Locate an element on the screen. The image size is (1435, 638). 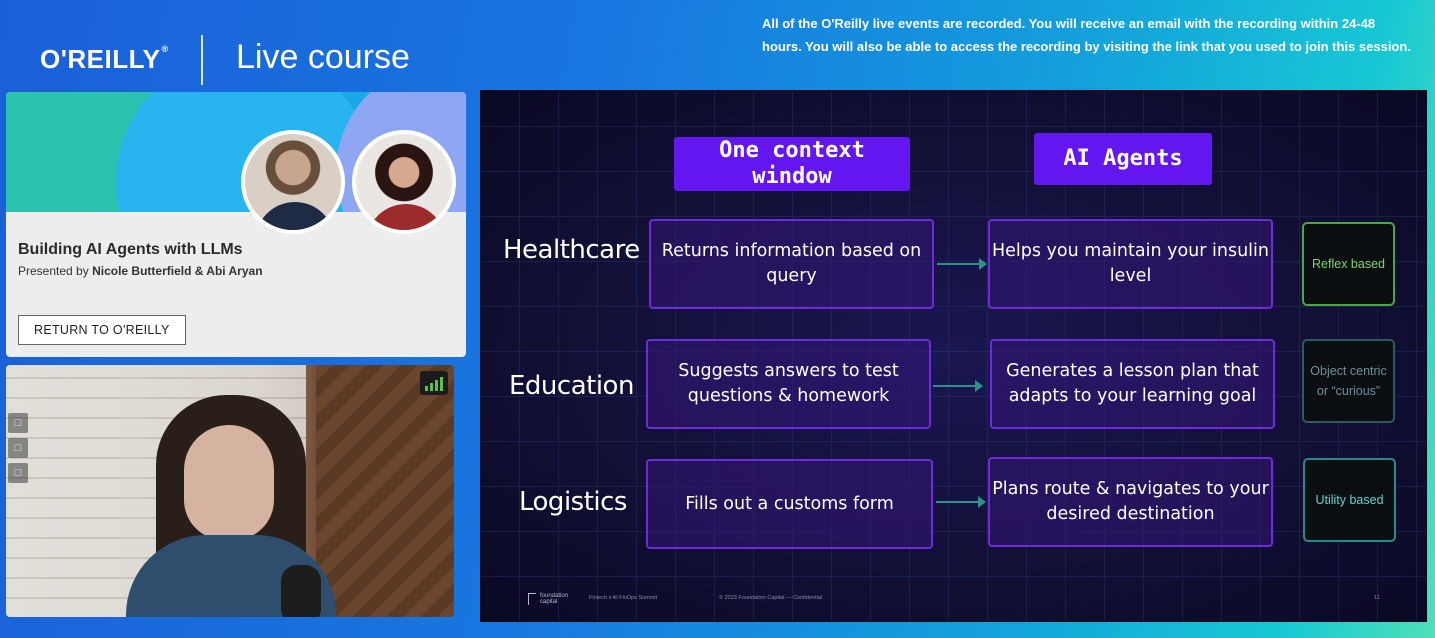
live-course-label: Live course is located at coordinates (323, 57).